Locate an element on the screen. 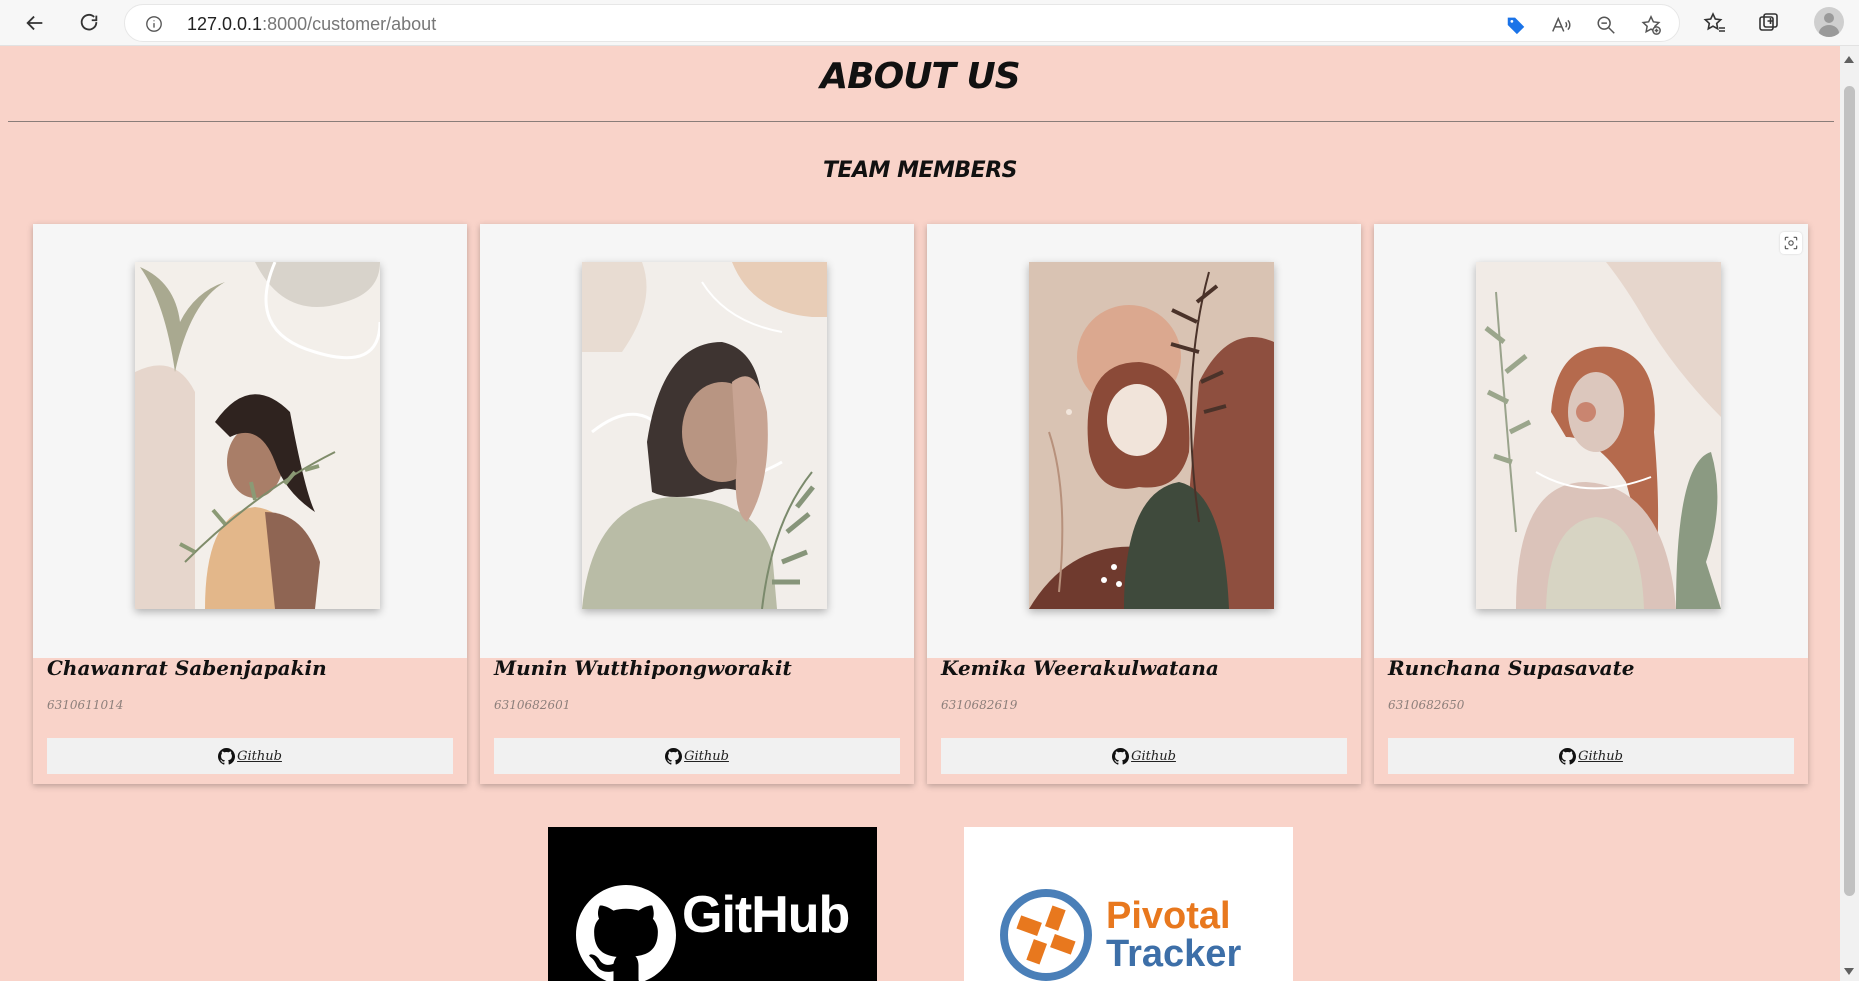  page-title: ABOUT US is located at coordinates (920, 76).